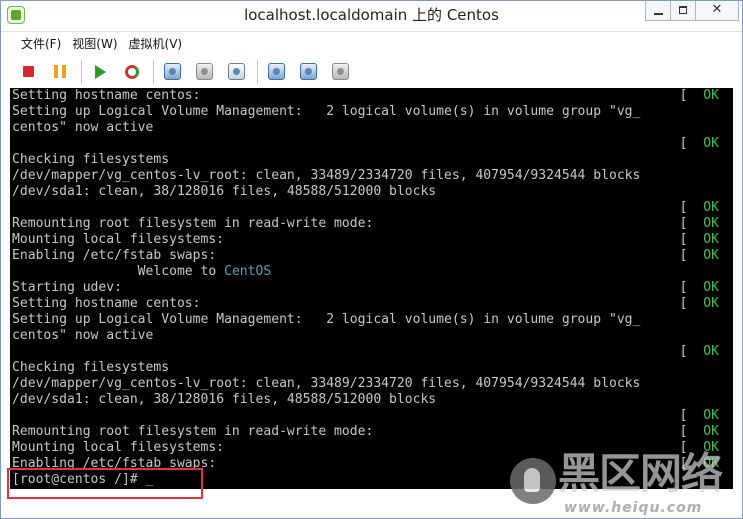 Image resolution: width=743 pixels, height=519 pixels. I want to click on console-line-text: Enabling /etc/fstab swaps:, so click(114, 255).